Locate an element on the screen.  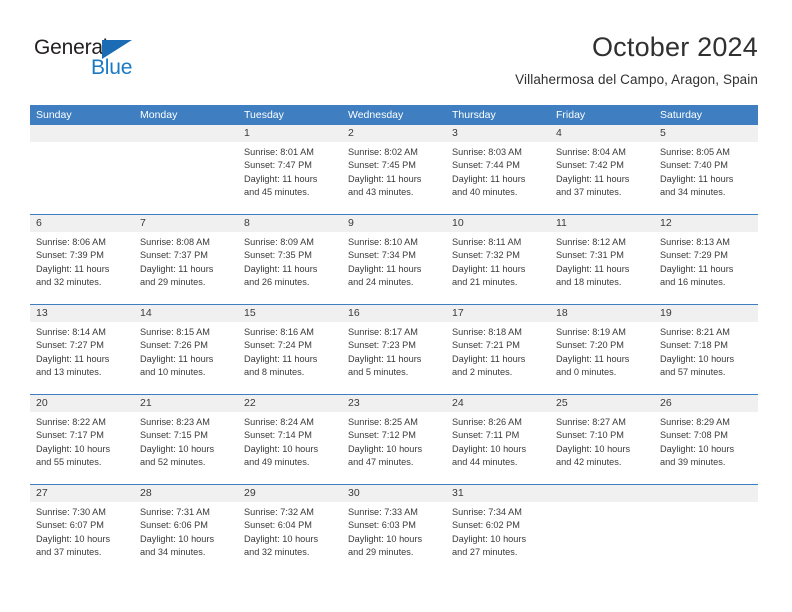
day-detail-line: and 49 minutes. is located at coordinates (277, 462).